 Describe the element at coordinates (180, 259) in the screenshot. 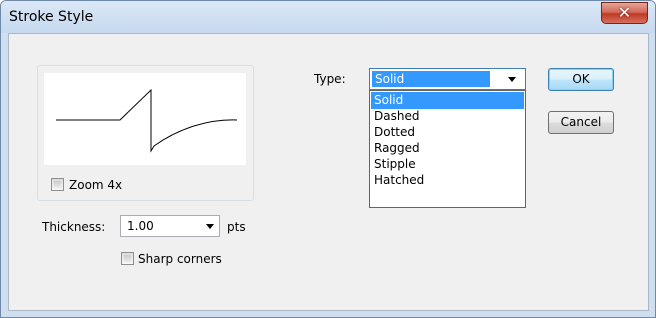

I see `sharp-corners-label: Sharp corners` at that location.